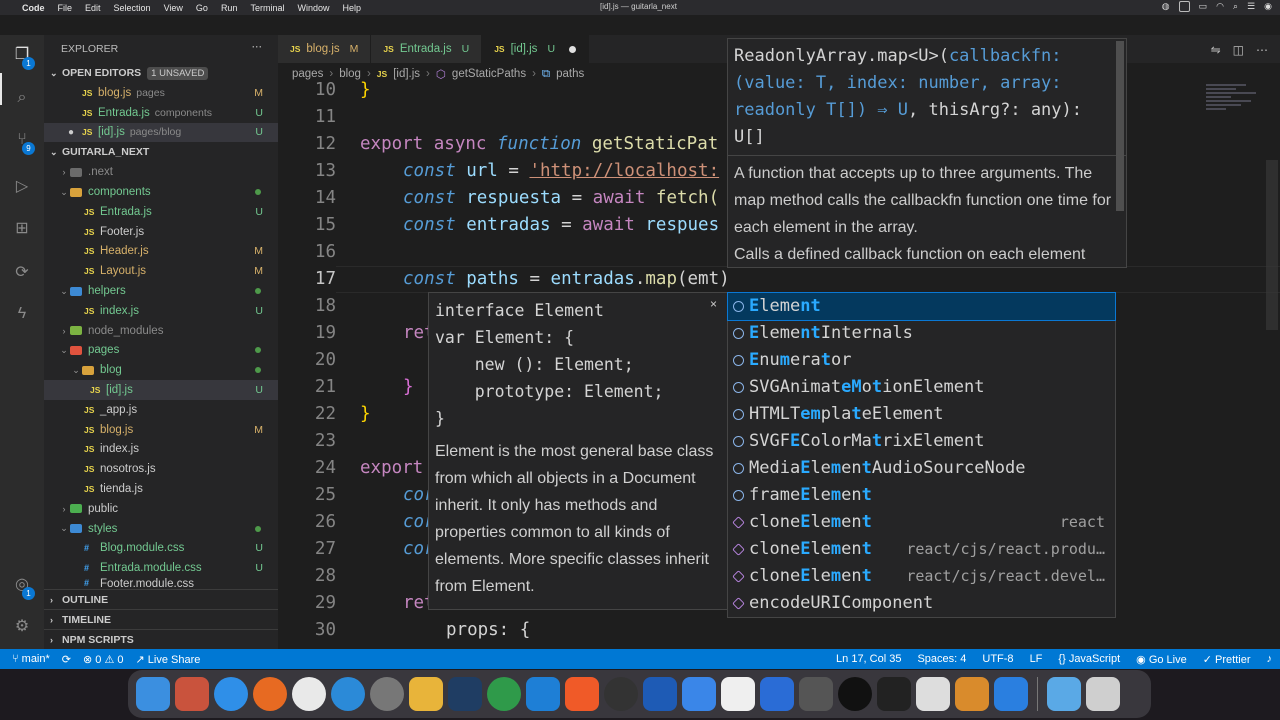 The height and width of the screenshot is (720, 1280). I want to click on menu-window: Window, so click(313, 8).